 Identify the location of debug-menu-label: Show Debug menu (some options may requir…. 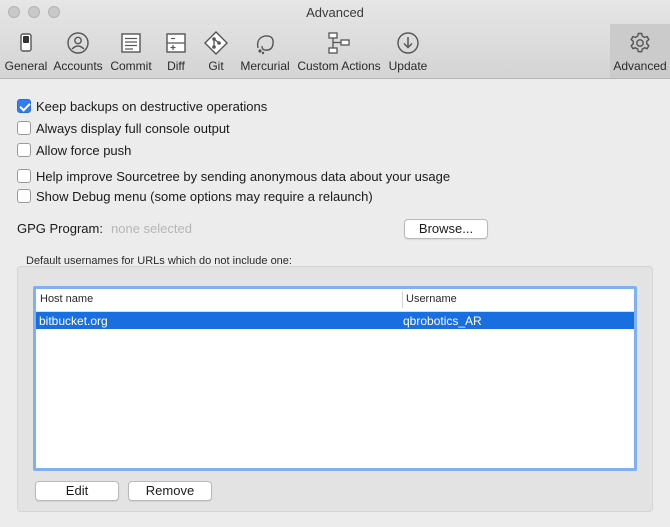
(204, 196).